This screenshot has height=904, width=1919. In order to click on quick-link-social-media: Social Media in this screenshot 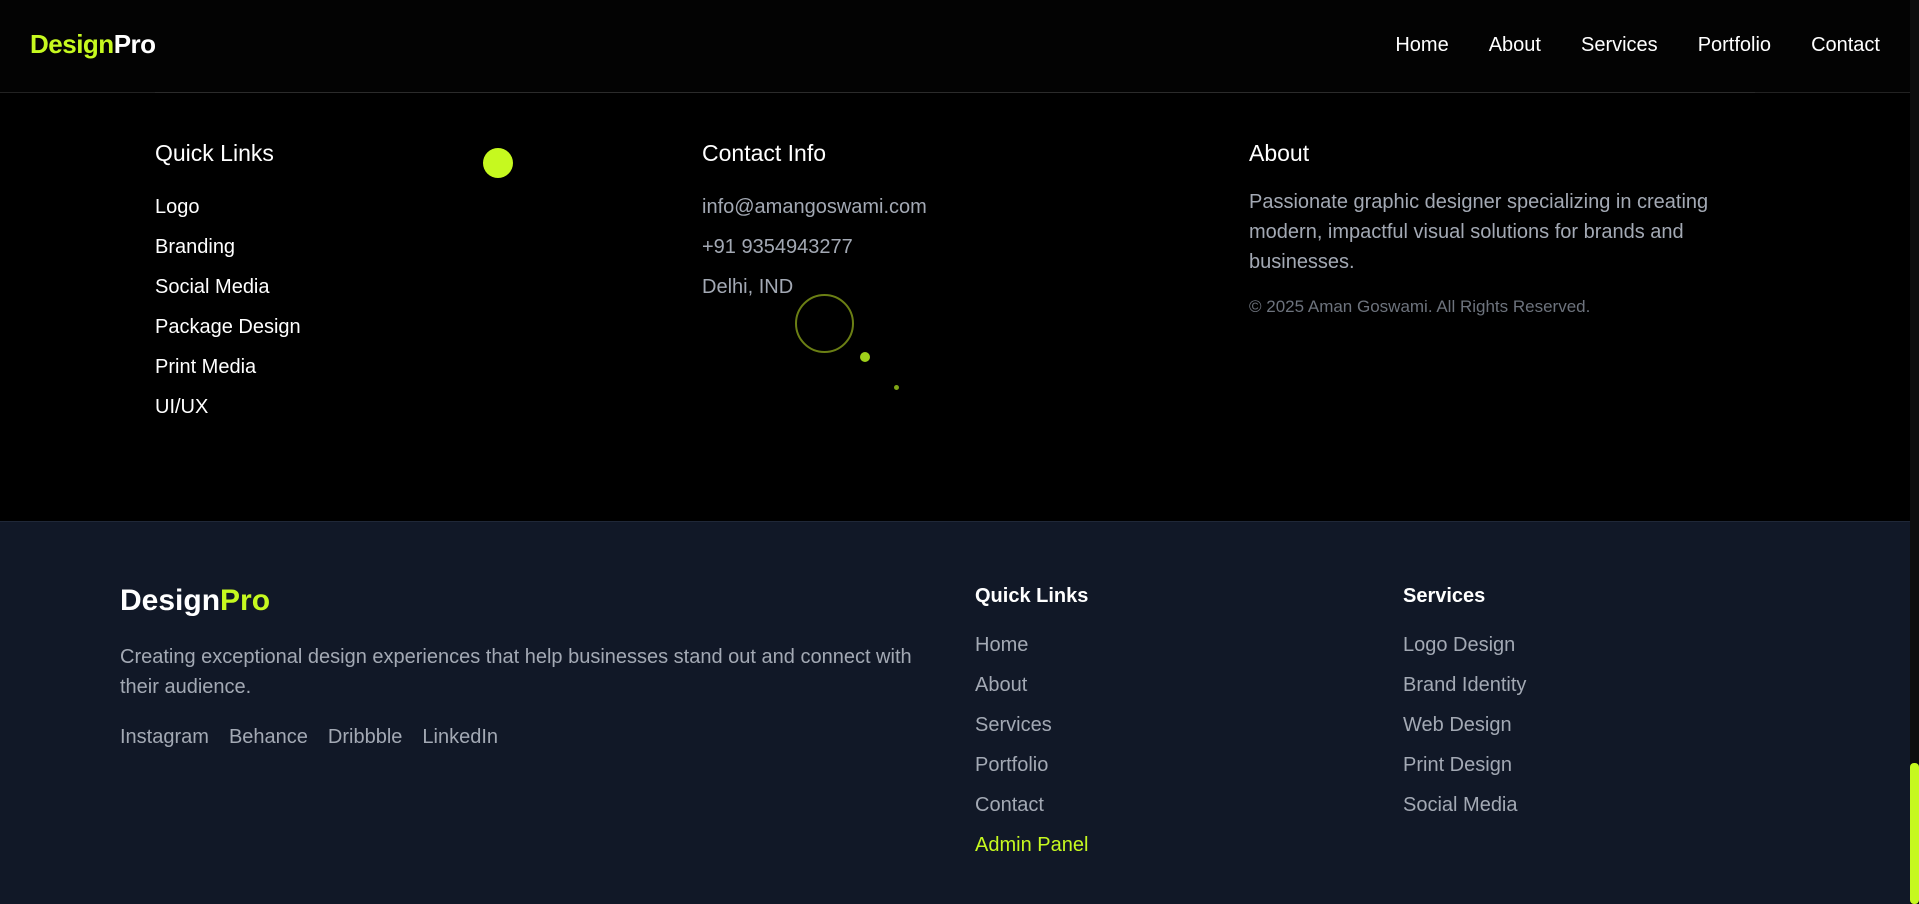, I will do `click(228, 287)`.